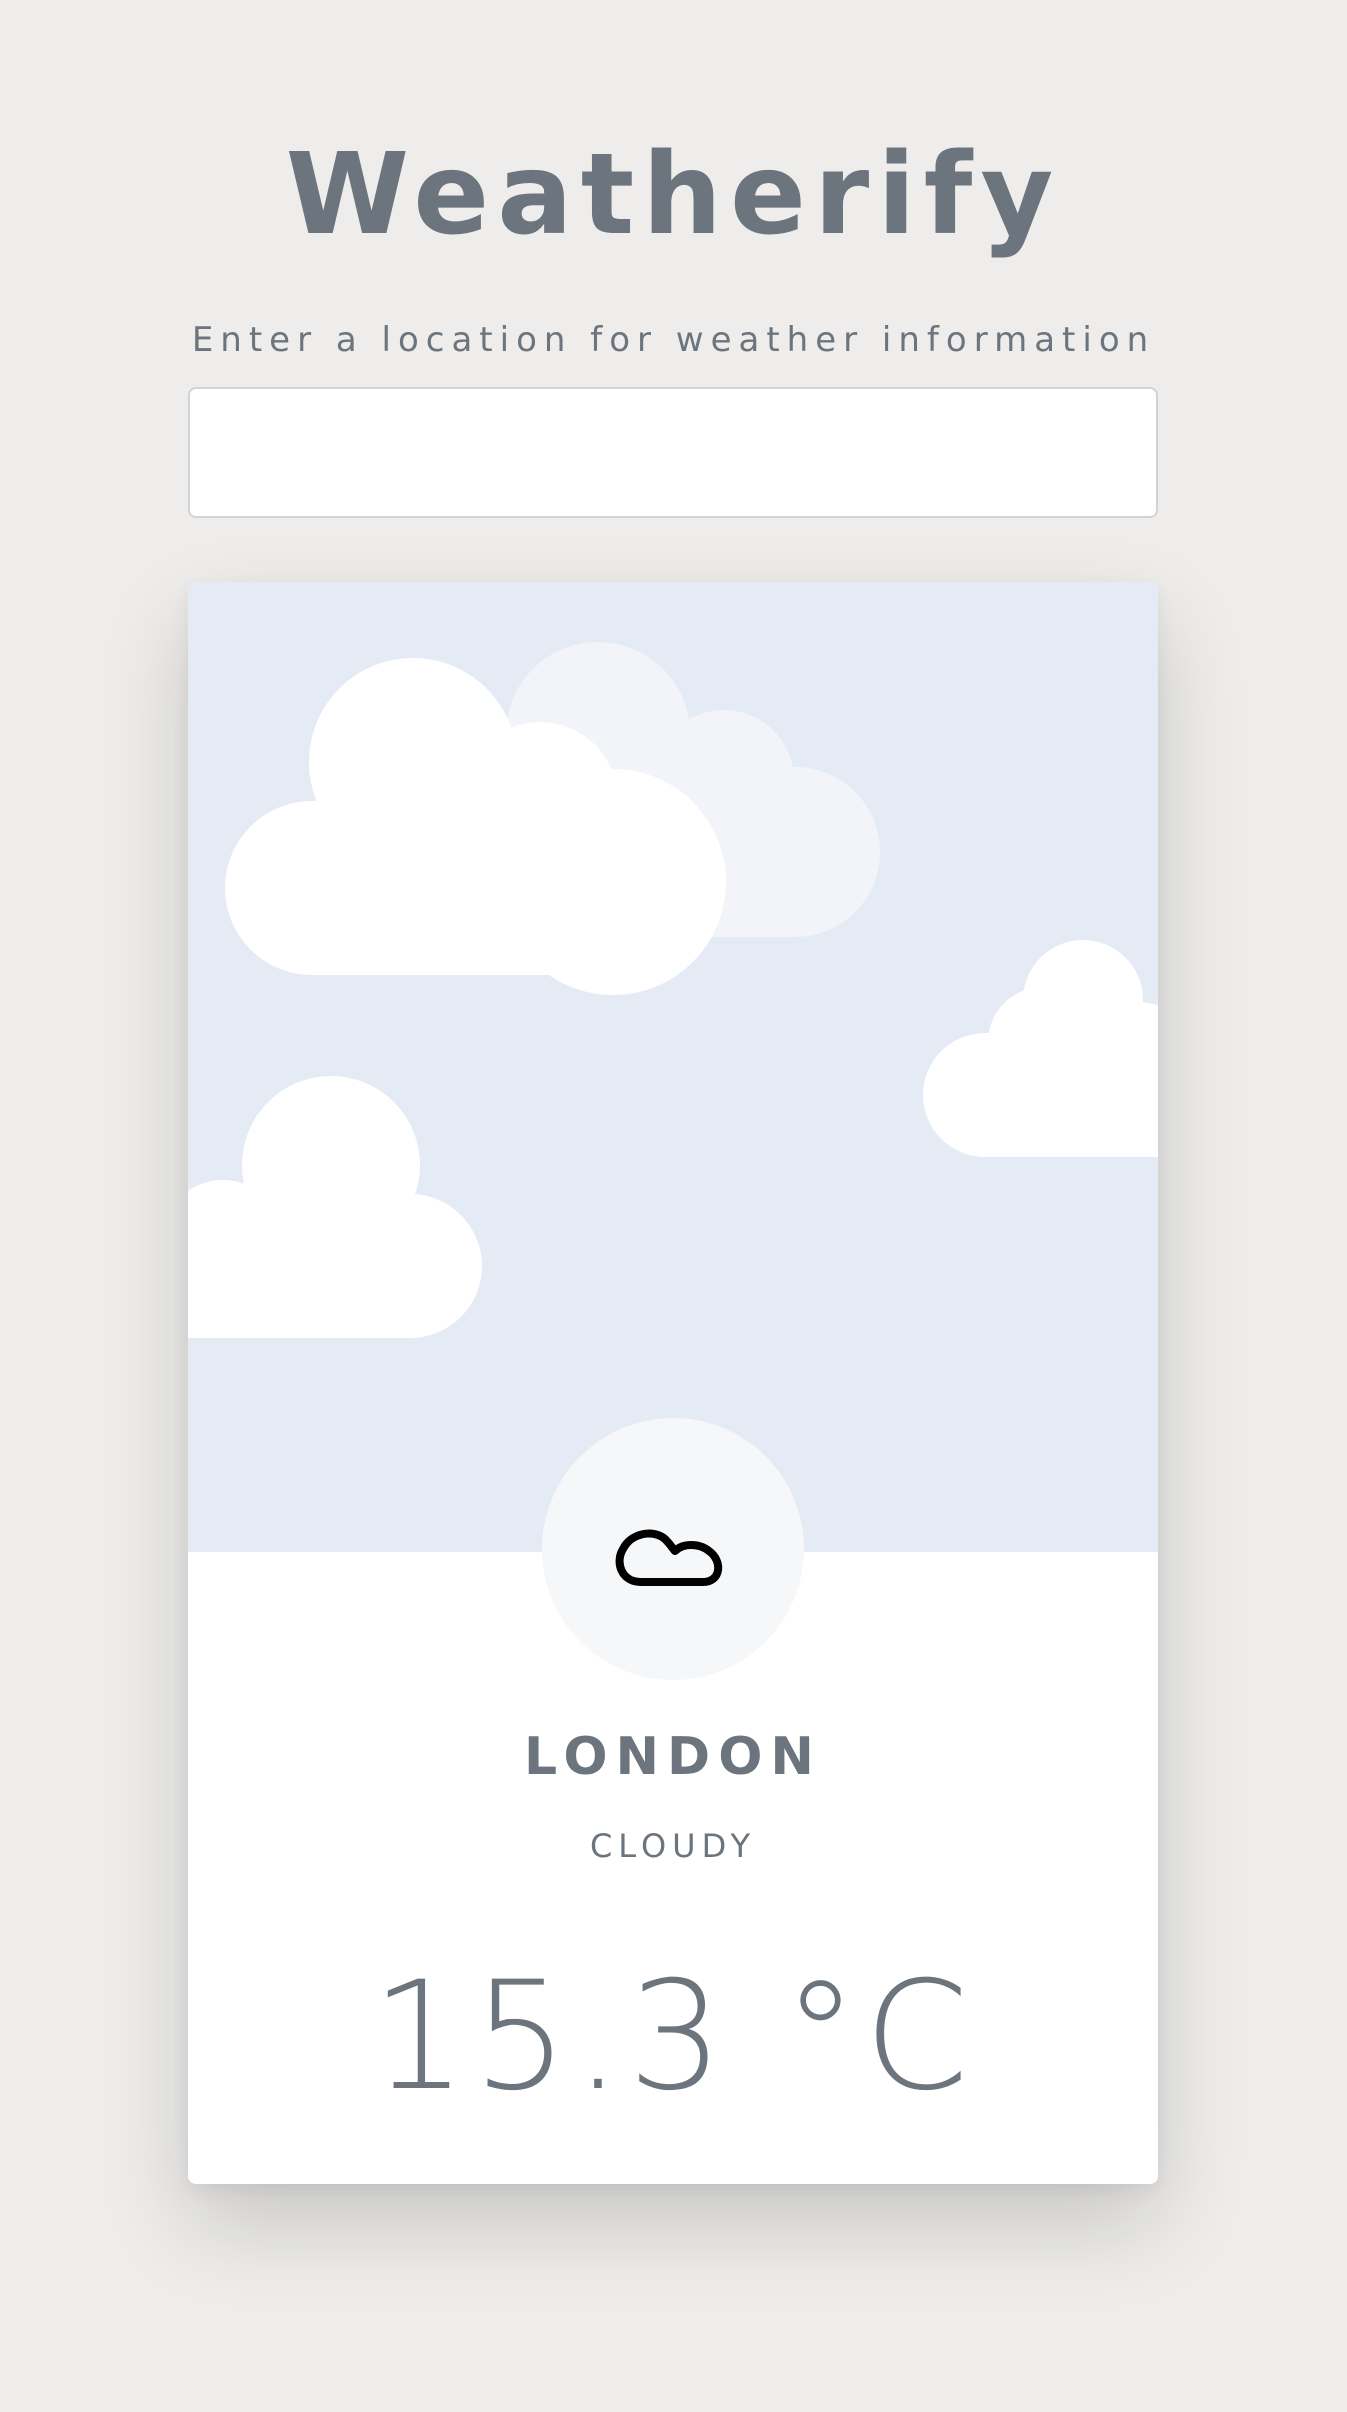  I want to click on app-title: Weatherify, so click(673, 195).